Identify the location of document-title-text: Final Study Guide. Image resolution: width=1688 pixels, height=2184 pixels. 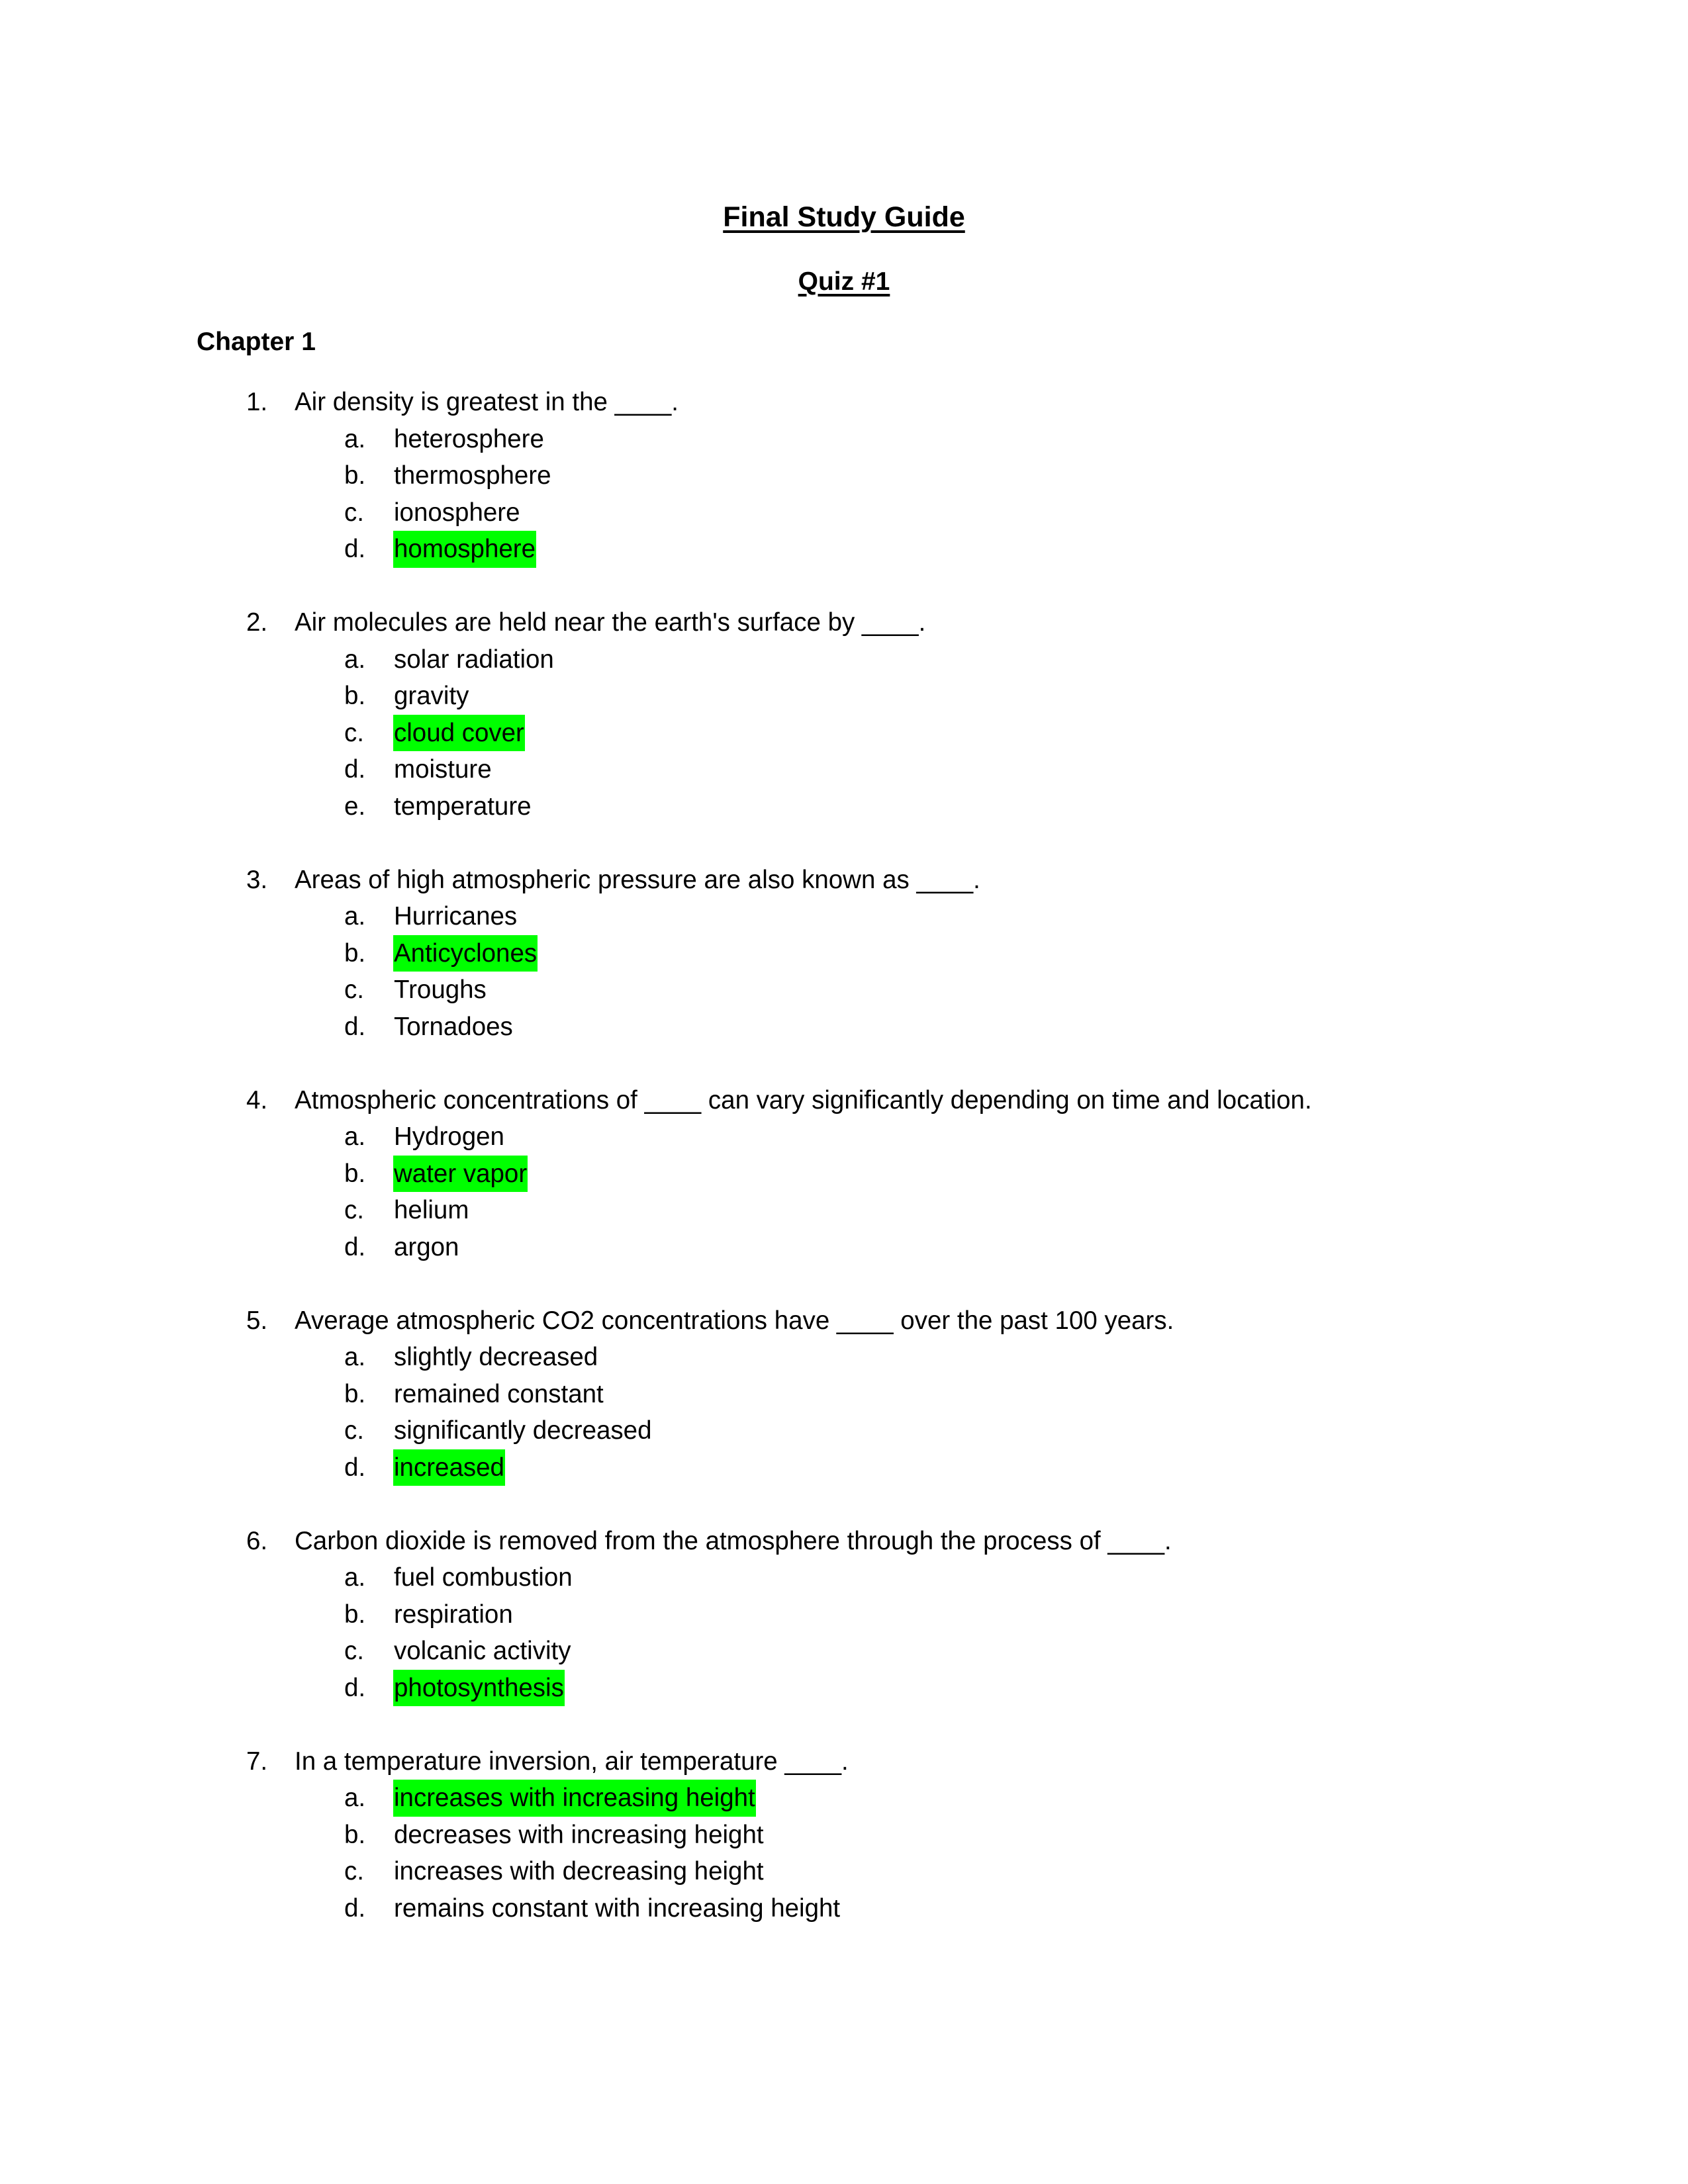
(844, 217).